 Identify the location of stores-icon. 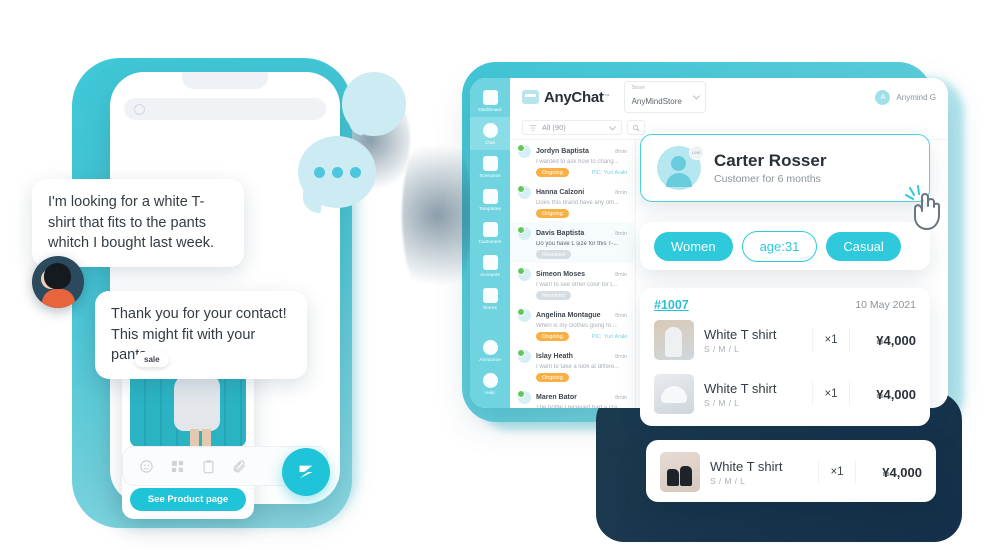
(490, 295).